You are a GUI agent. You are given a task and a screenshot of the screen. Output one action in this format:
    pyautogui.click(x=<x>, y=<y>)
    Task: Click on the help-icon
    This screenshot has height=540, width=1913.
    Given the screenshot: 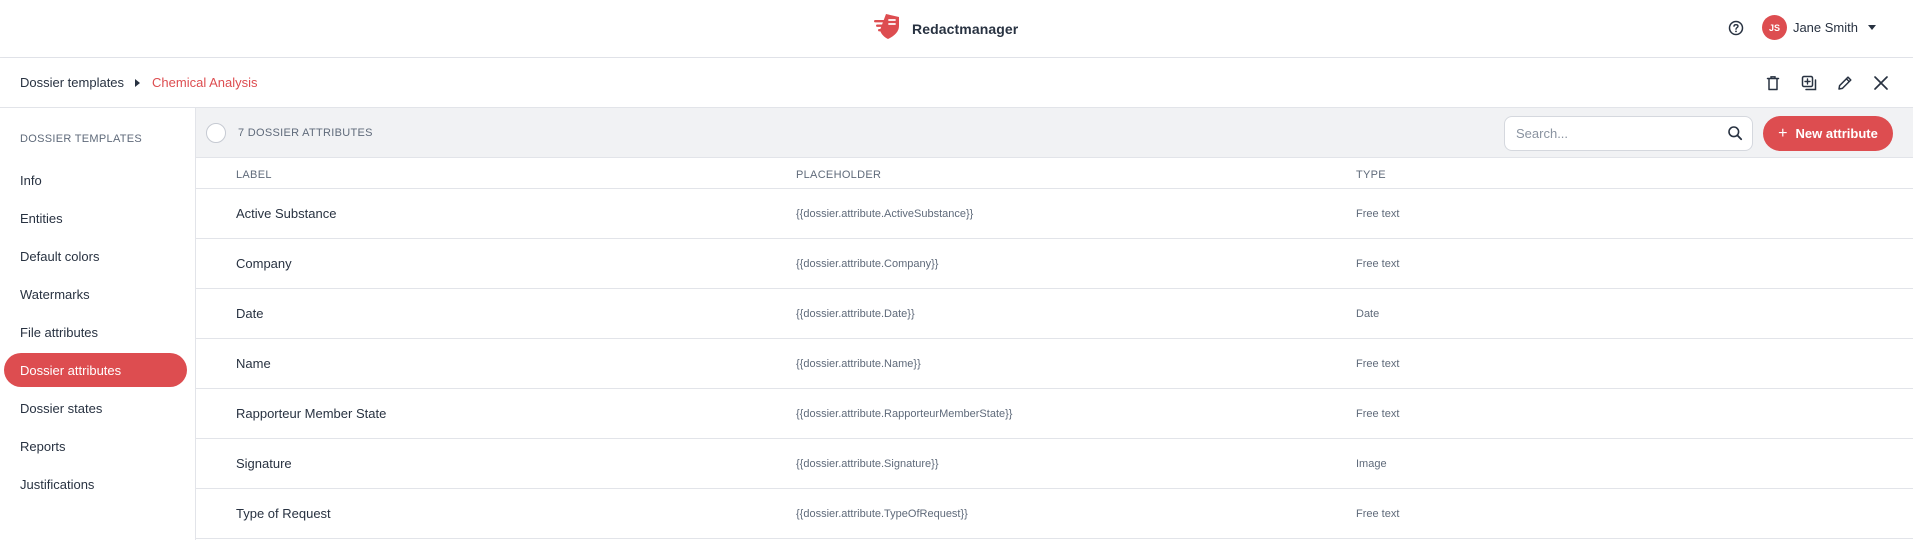 What is the action you would take?
    pyautogui.click(x=1736, y=28)
    